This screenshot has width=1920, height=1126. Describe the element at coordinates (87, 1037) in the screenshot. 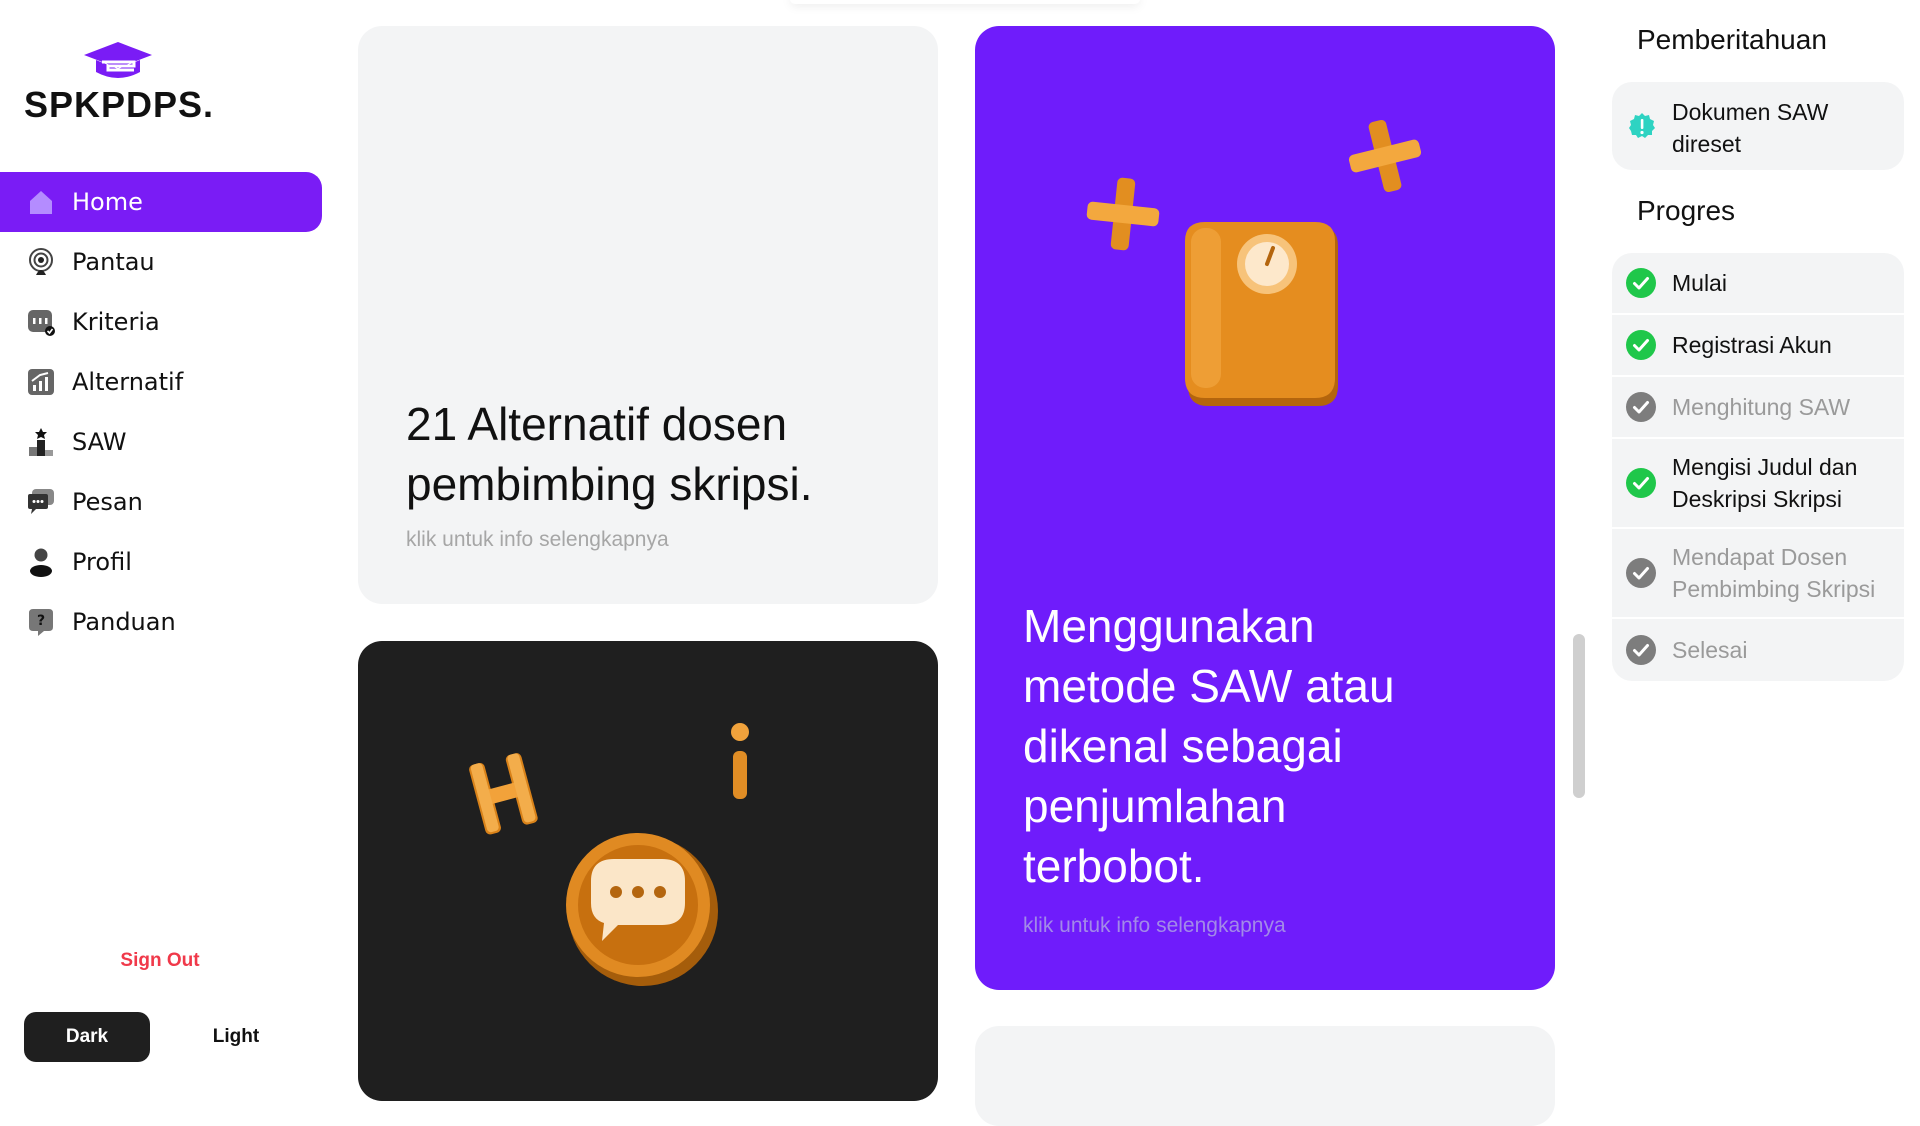

I see `dark-theme-button: Dark` at that location.